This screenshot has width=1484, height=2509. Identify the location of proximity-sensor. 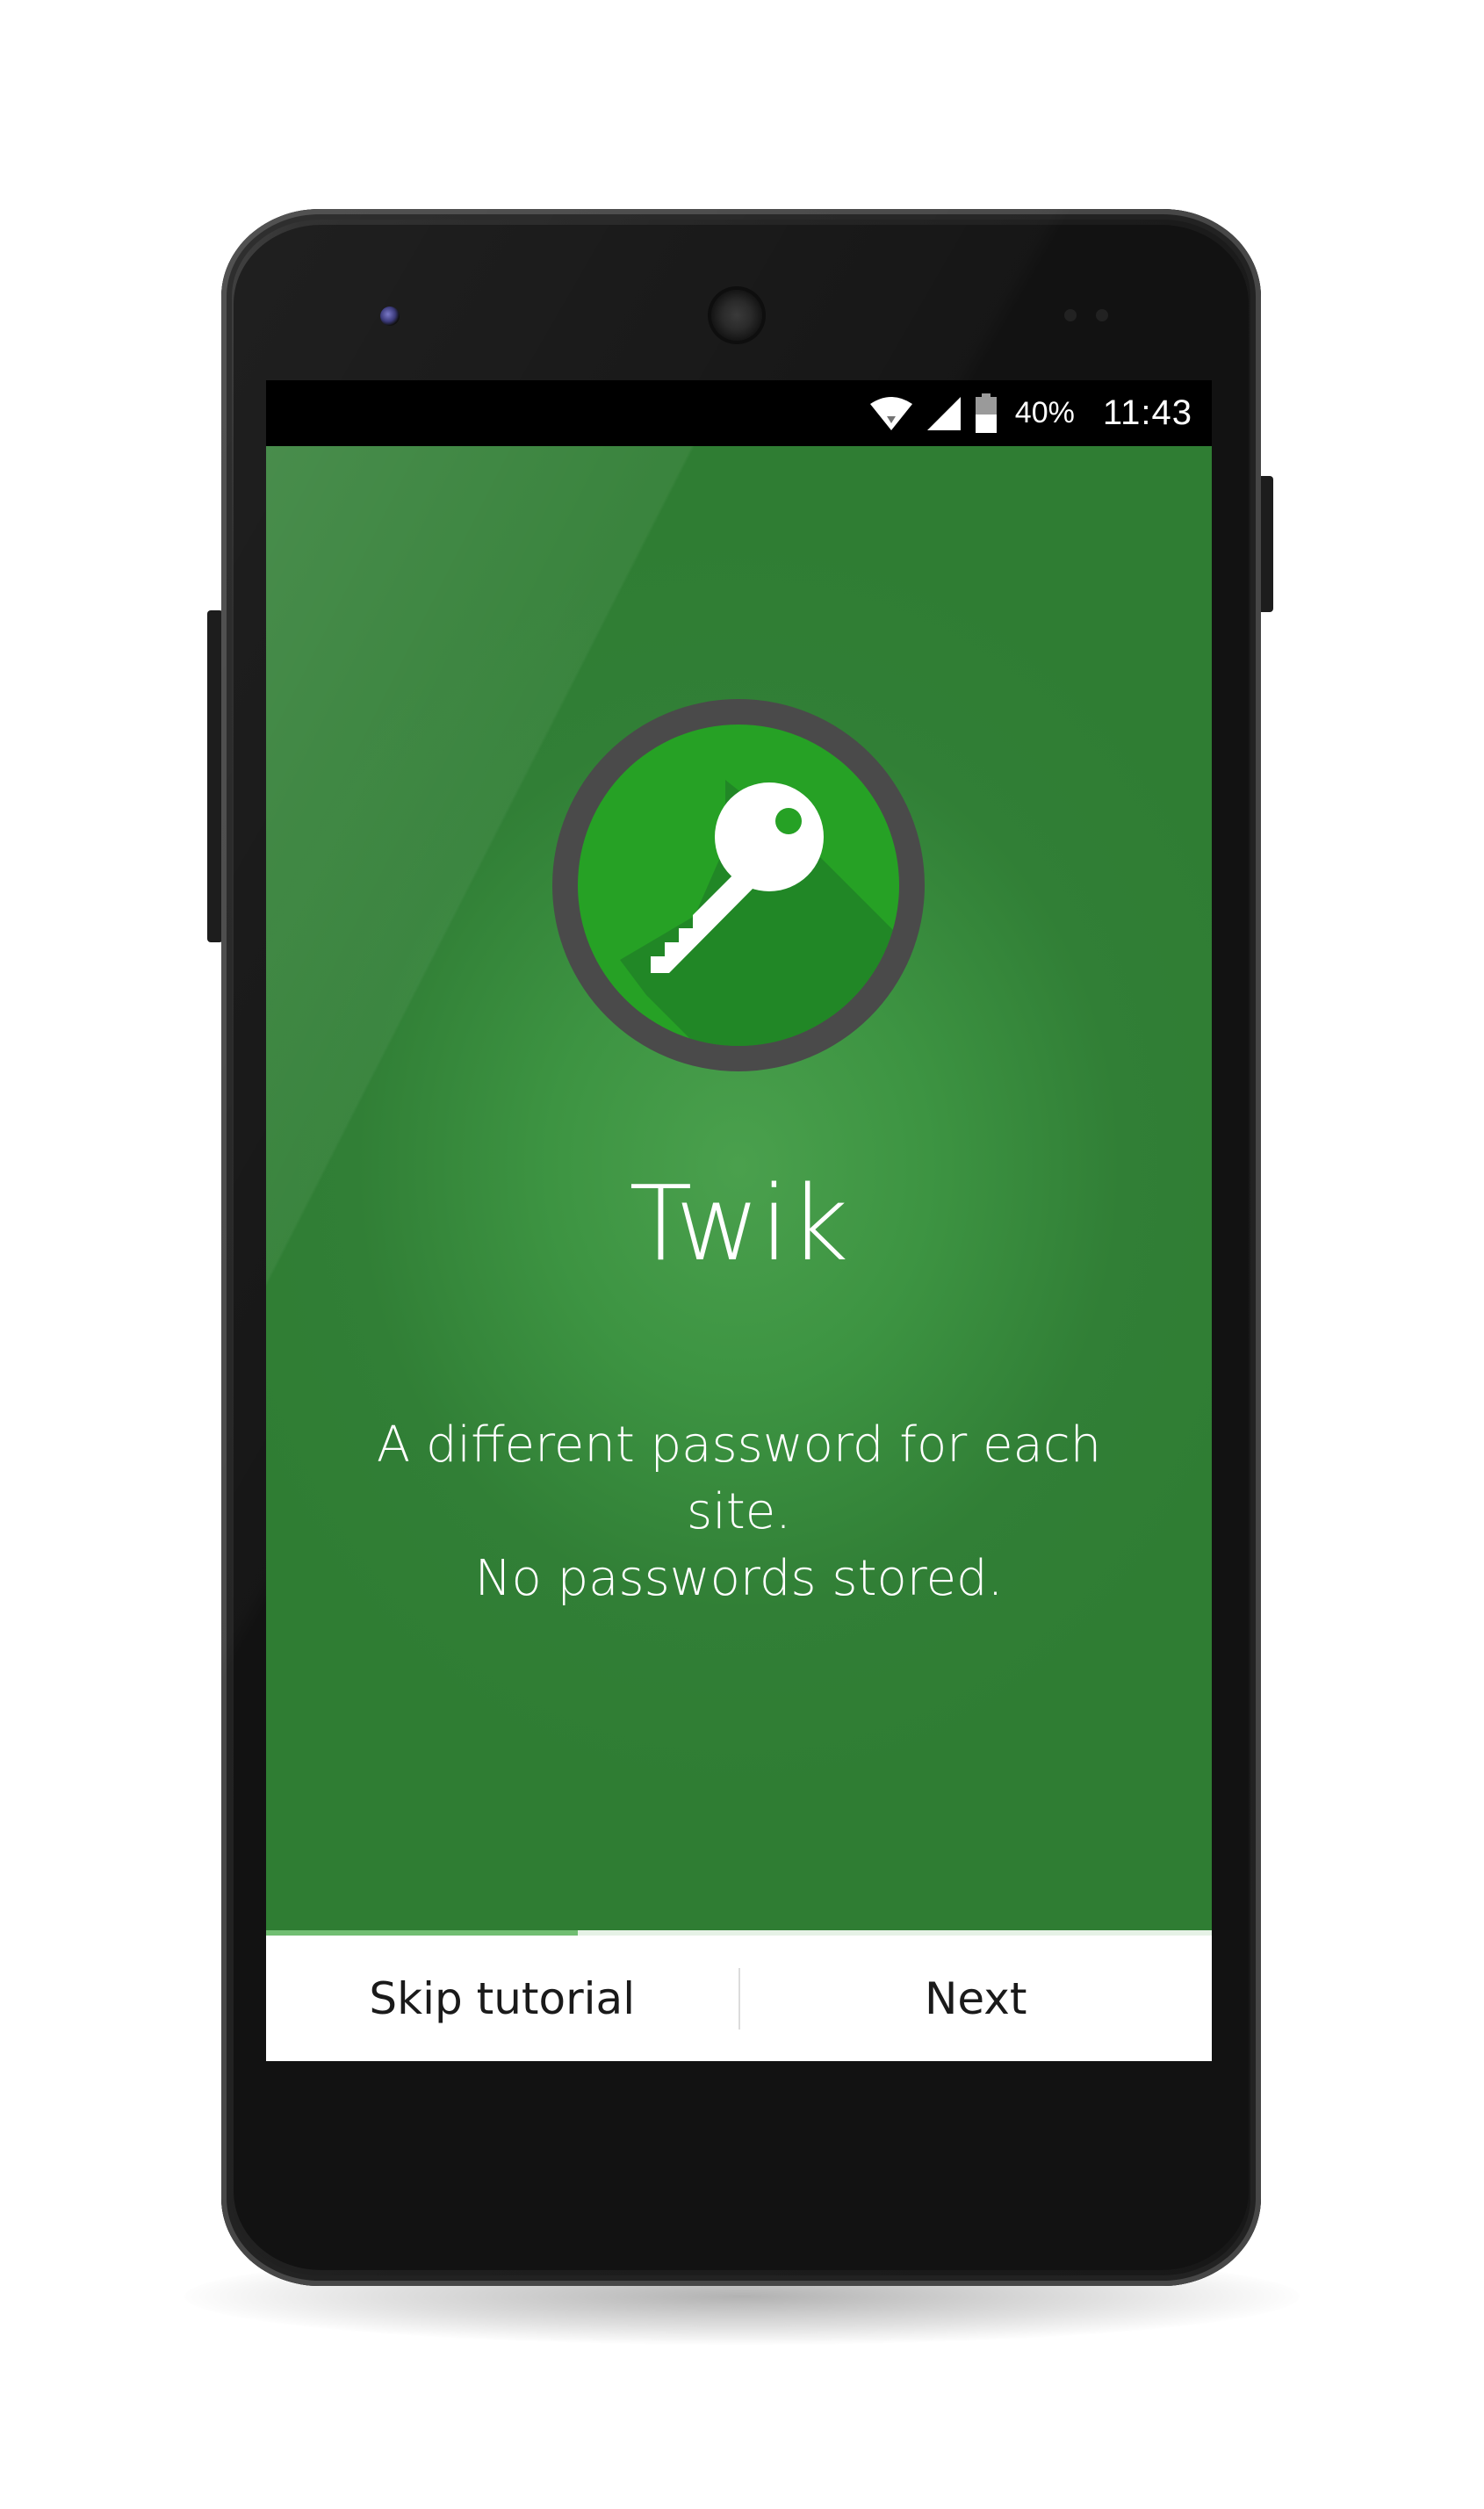
(1070, 315).